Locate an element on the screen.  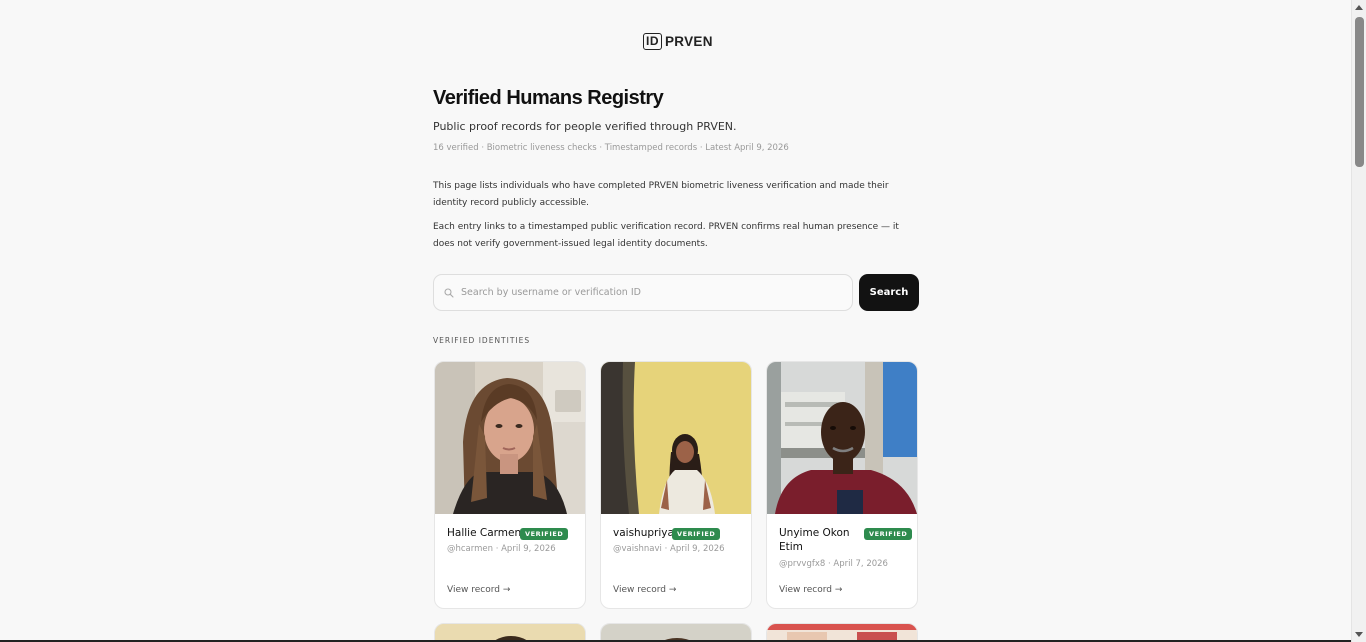
card-meta: @hcarmen · April 9, 2026 is located at coordinates (501, 549).